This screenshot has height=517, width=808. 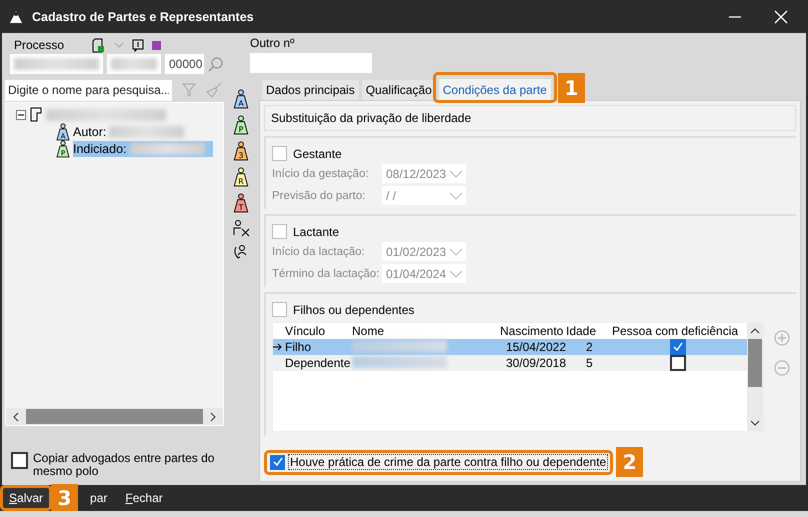 I want to click on date-field: 08/12/2023, so click(x=424, y=173).